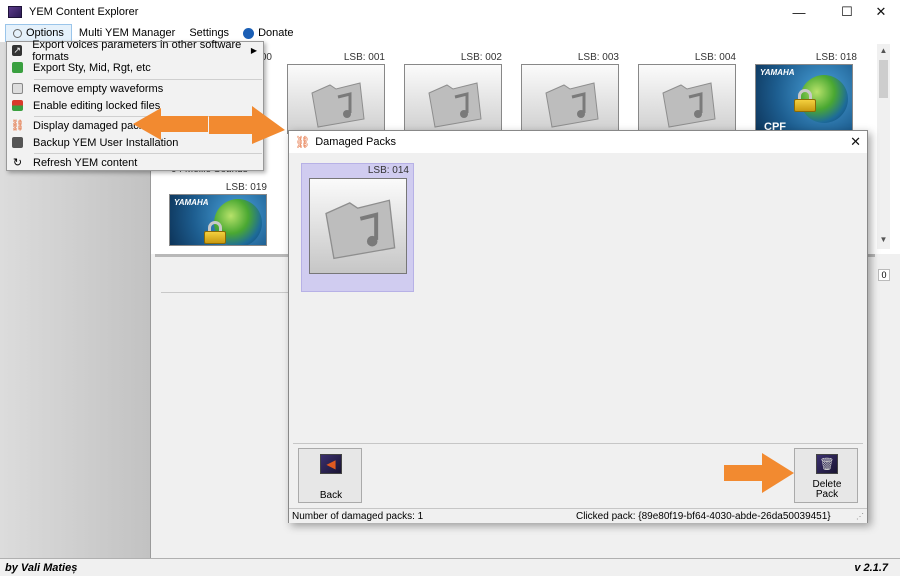  I want to click on resize-grip-icon: ⋰, so click(860, 516).